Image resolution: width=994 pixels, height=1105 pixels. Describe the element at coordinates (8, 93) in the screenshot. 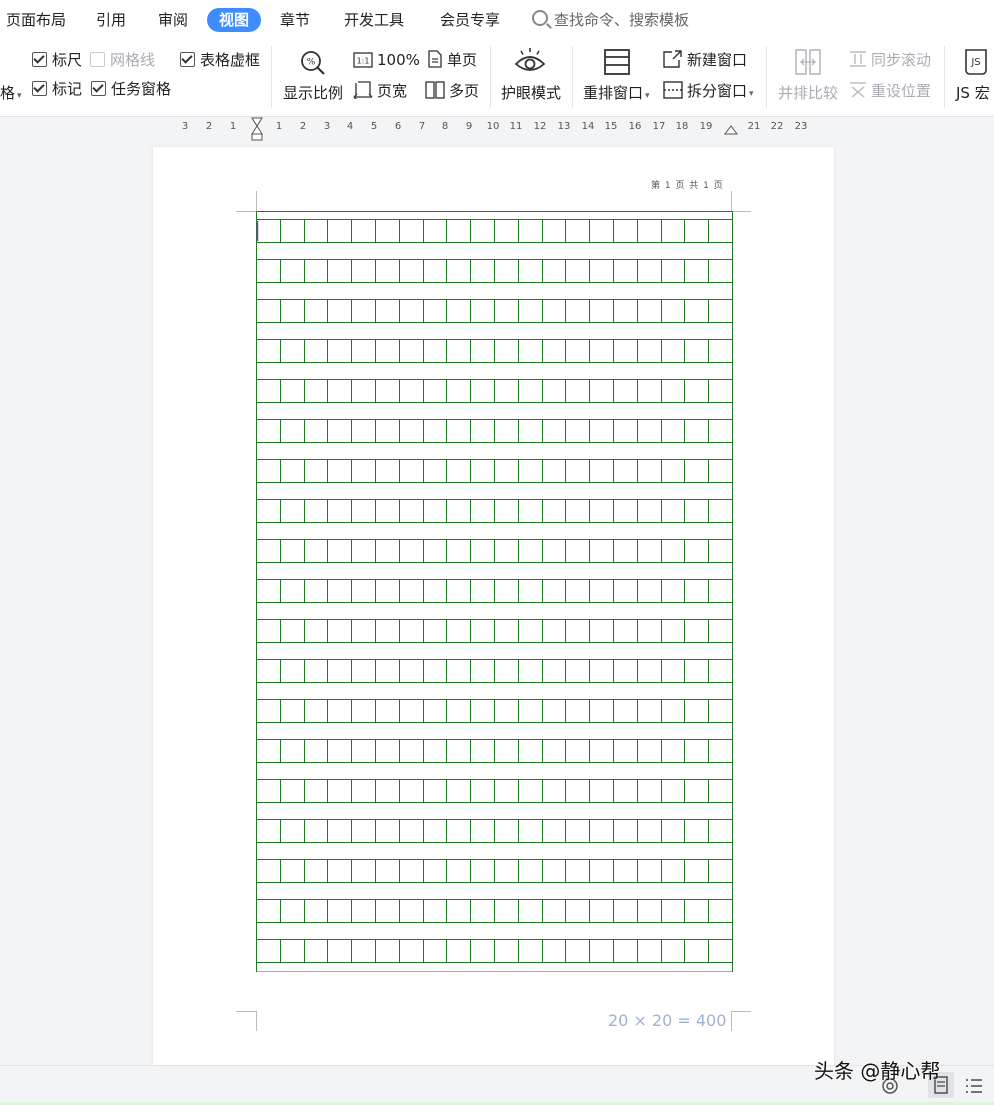

I see `cut-off-label: 格` at that location.